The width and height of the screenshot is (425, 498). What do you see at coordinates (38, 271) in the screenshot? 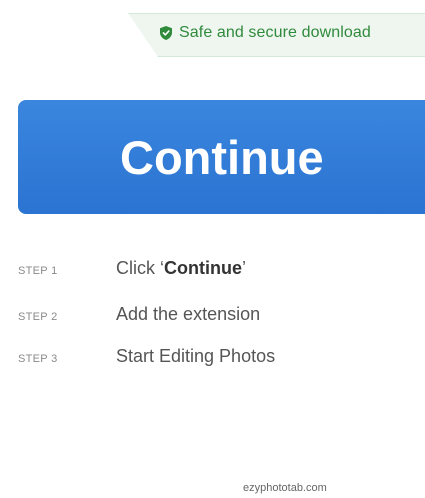
I see `step-1-label: STEP 1` at bounding box center [38, 271].